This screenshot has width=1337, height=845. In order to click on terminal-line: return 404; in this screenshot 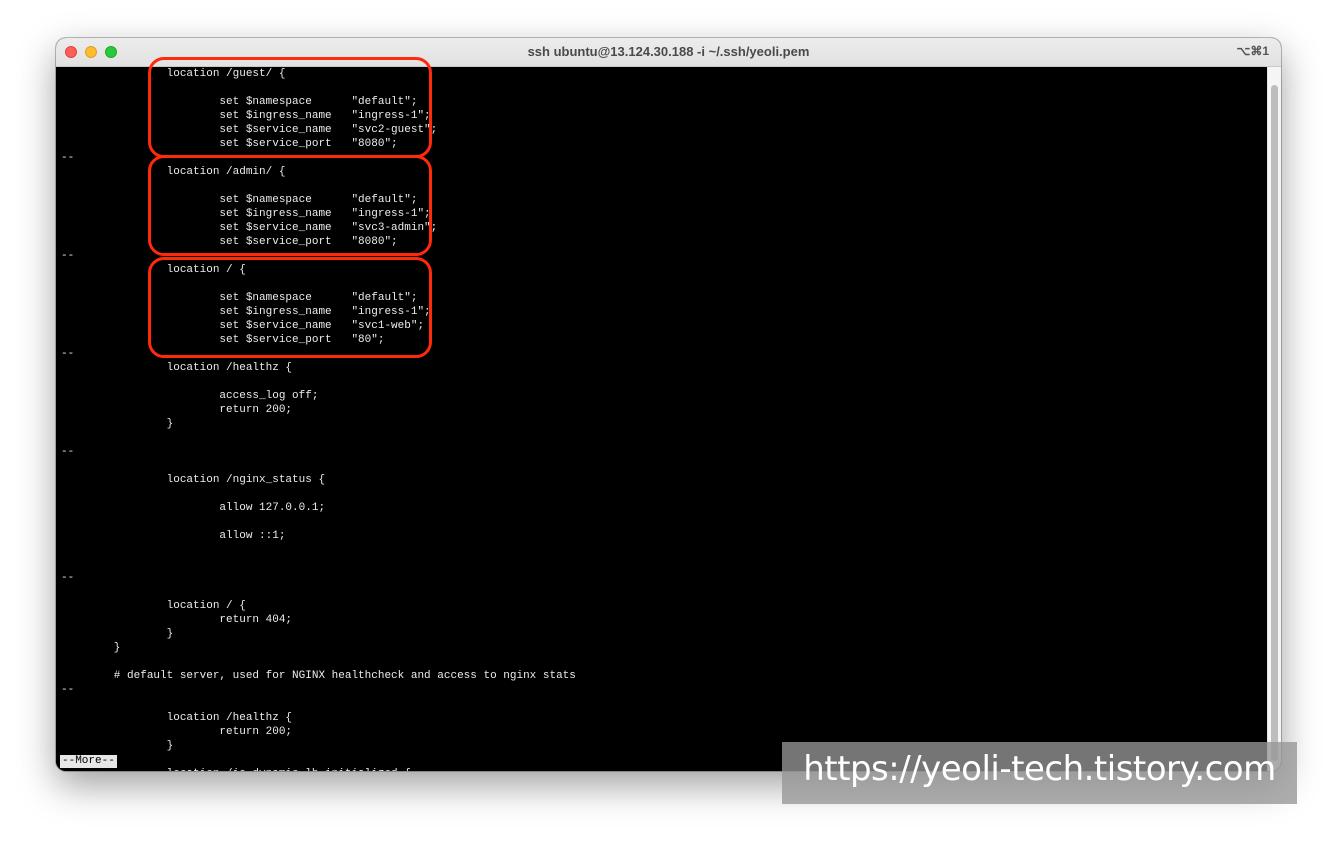, I will do `click(177, 620)`.